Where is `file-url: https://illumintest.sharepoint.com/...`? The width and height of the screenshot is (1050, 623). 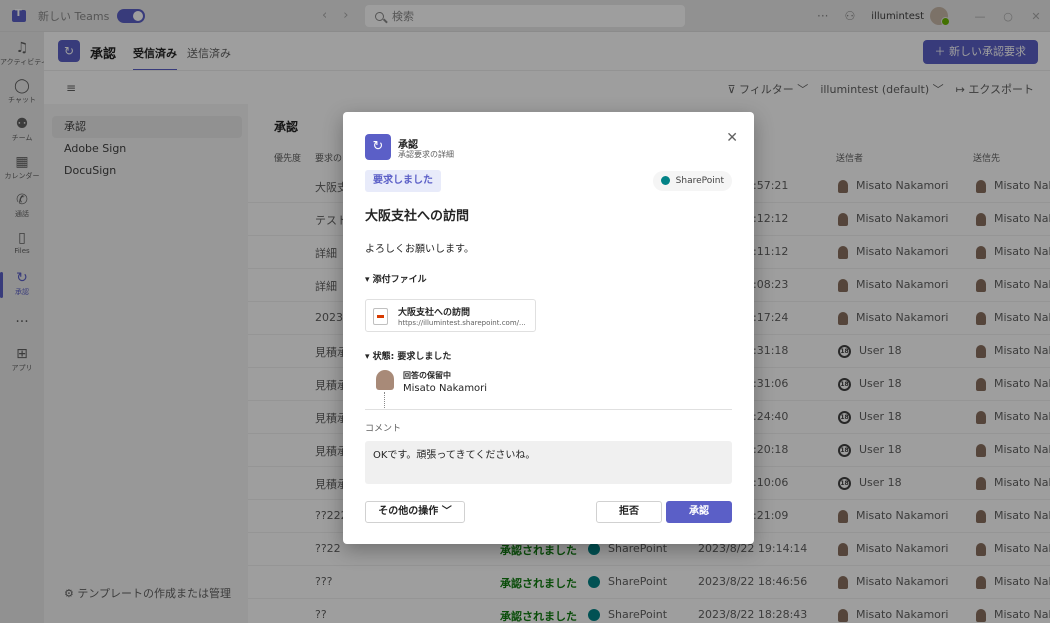 file-url: https://illumintest.sharepoint.com/... is located at coordinates (462, 323).